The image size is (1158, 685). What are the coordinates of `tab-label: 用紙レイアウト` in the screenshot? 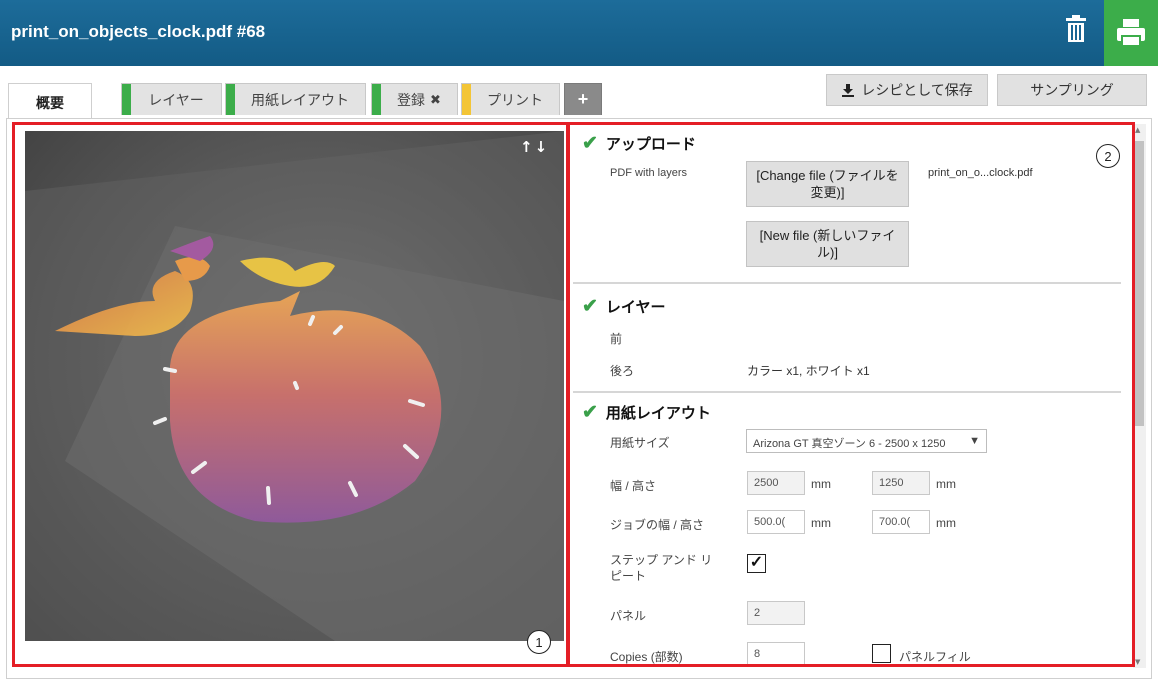 It's located at (300, 99).